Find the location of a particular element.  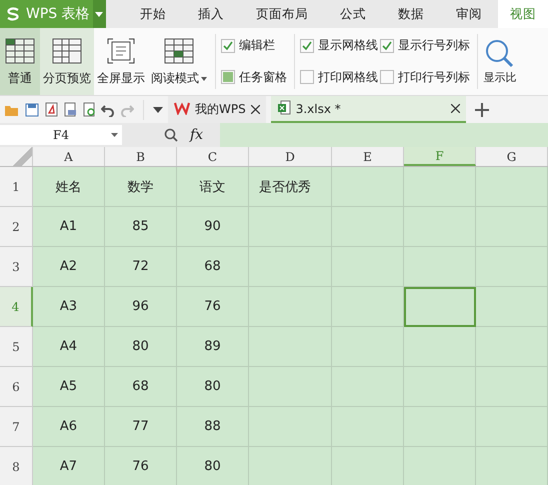

table-cell: 88 is located at coordinates (213, 427).